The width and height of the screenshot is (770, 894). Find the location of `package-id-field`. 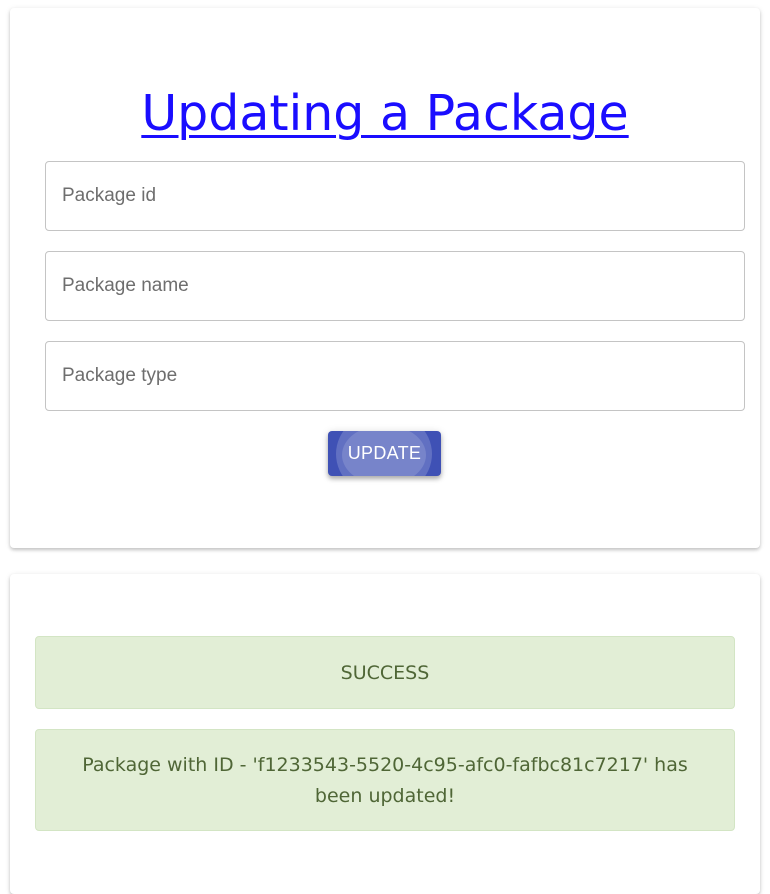

package-id-field is located at coordinates (395, 196).